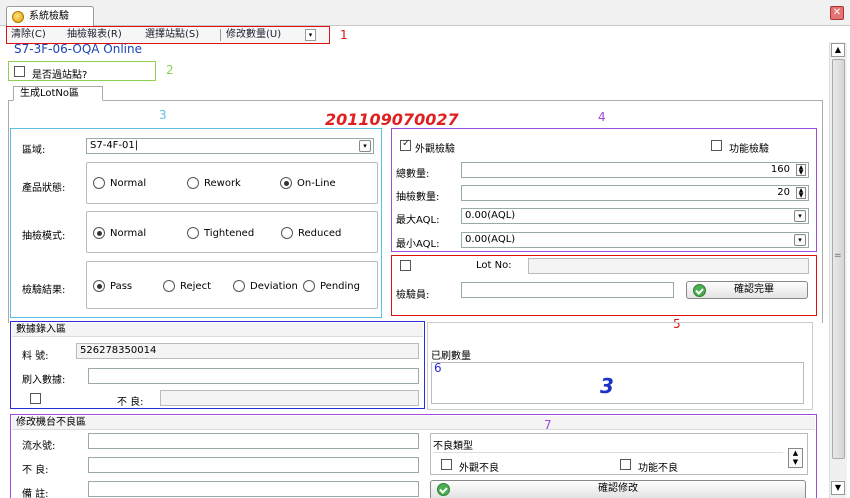  I want to click on scroll-down-icon: ▼, so click(838, 488).